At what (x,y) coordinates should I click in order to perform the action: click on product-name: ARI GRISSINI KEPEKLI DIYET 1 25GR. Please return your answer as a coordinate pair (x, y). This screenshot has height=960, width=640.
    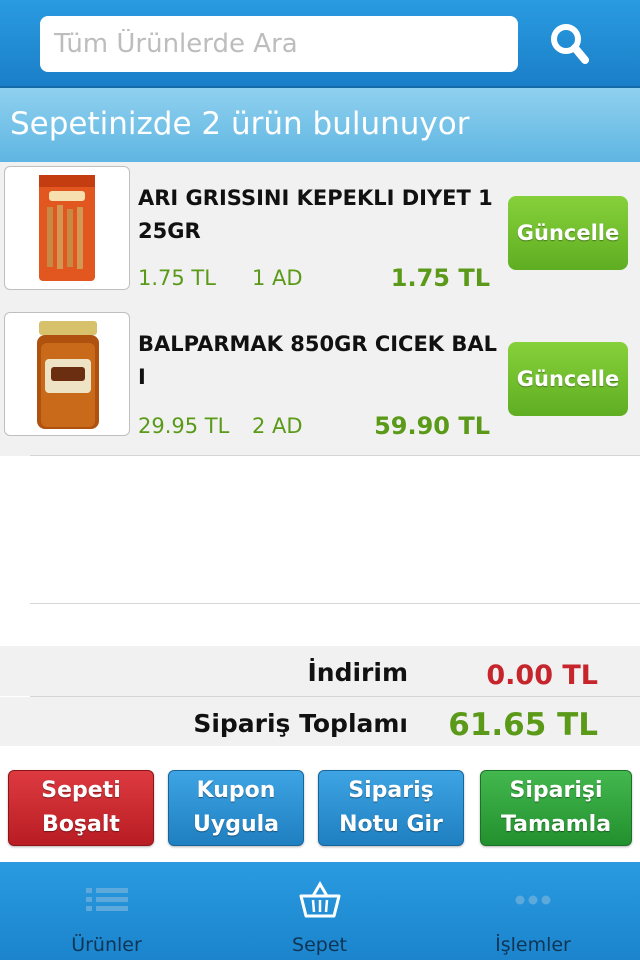
    Looking at the image, I should click on (315, 214).